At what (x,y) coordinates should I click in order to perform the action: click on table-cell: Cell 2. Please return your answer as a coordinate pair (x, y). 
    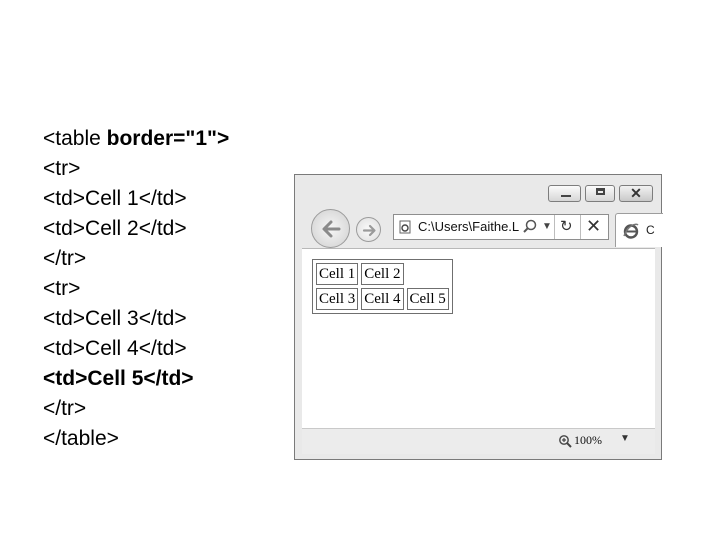
    Looking at the image, I should click on (382, 274).